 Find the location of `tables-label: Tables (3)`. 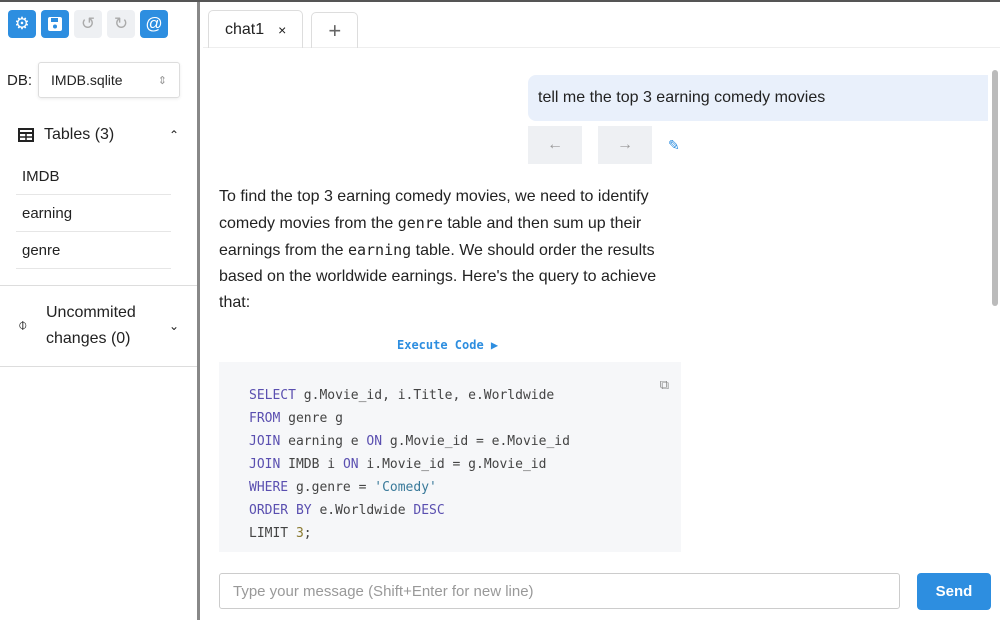

tables-label: Tables (3) is located at coordinates (79, 134).